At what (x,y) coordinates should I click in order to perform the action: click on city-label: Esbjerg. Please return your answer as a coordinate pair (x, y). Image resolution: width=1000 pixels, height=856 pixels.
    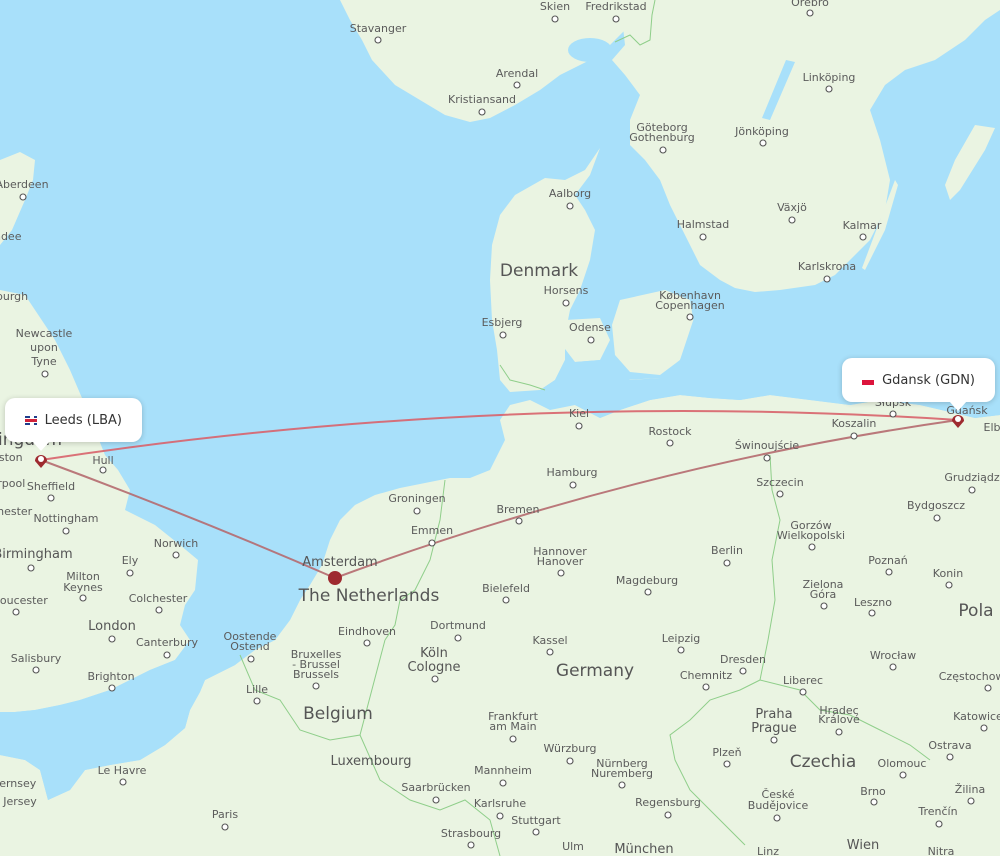
    Looking at the image, I should click on (502, 322).